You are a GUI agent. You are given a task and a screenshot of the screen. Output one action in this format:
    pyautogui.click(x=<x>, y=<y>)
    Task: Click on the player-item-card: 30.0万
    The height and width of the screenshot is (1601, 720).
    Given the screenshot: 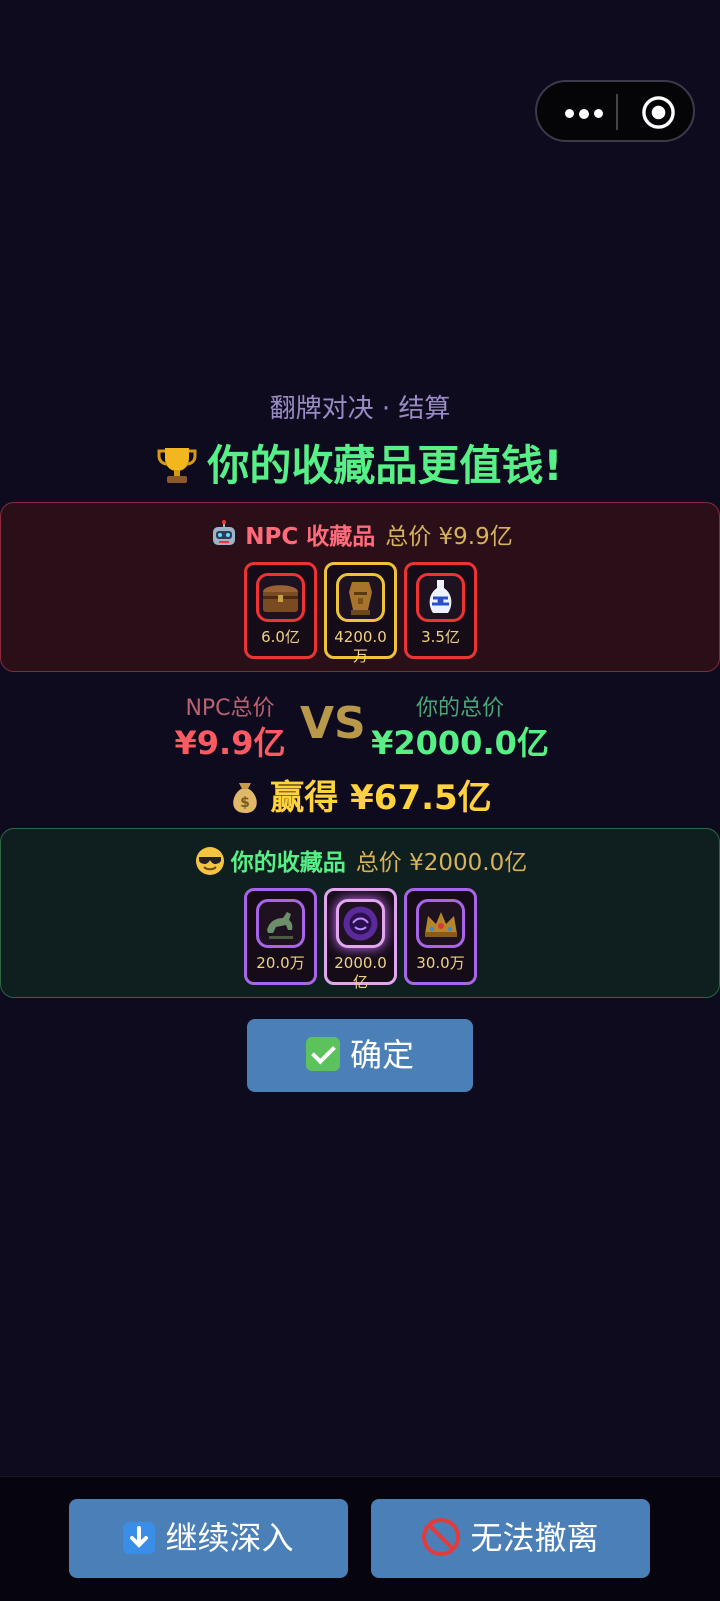 What is the action you would take?
    pyautogui.click(x=440, y=936)
    